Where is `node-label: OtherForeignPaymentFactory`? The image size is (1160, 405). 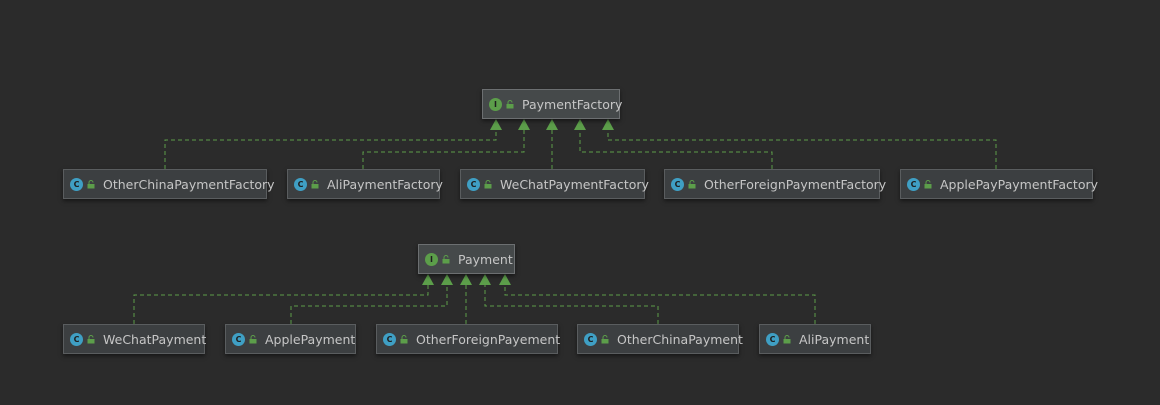
node-label: OtherForeignPaymentFactory is located at coordinates (795, 184).